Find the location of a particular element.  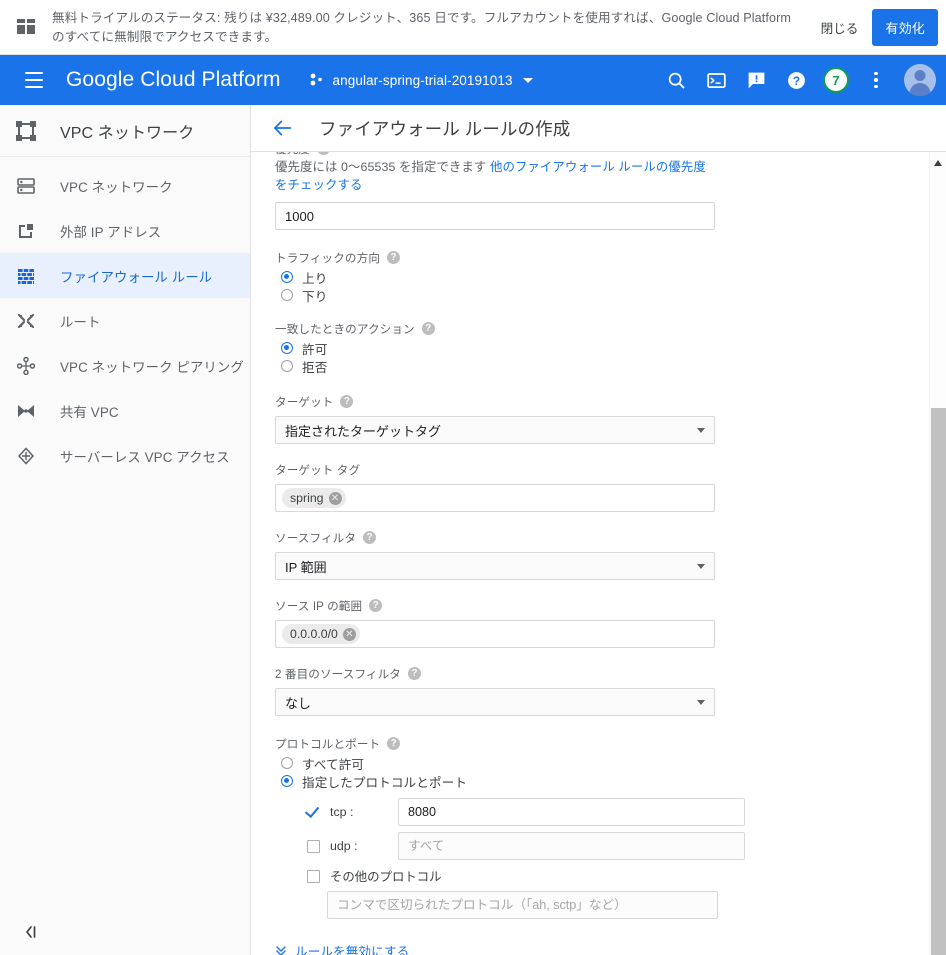

radio-label: 許可 is located at coordinates (315, 349).